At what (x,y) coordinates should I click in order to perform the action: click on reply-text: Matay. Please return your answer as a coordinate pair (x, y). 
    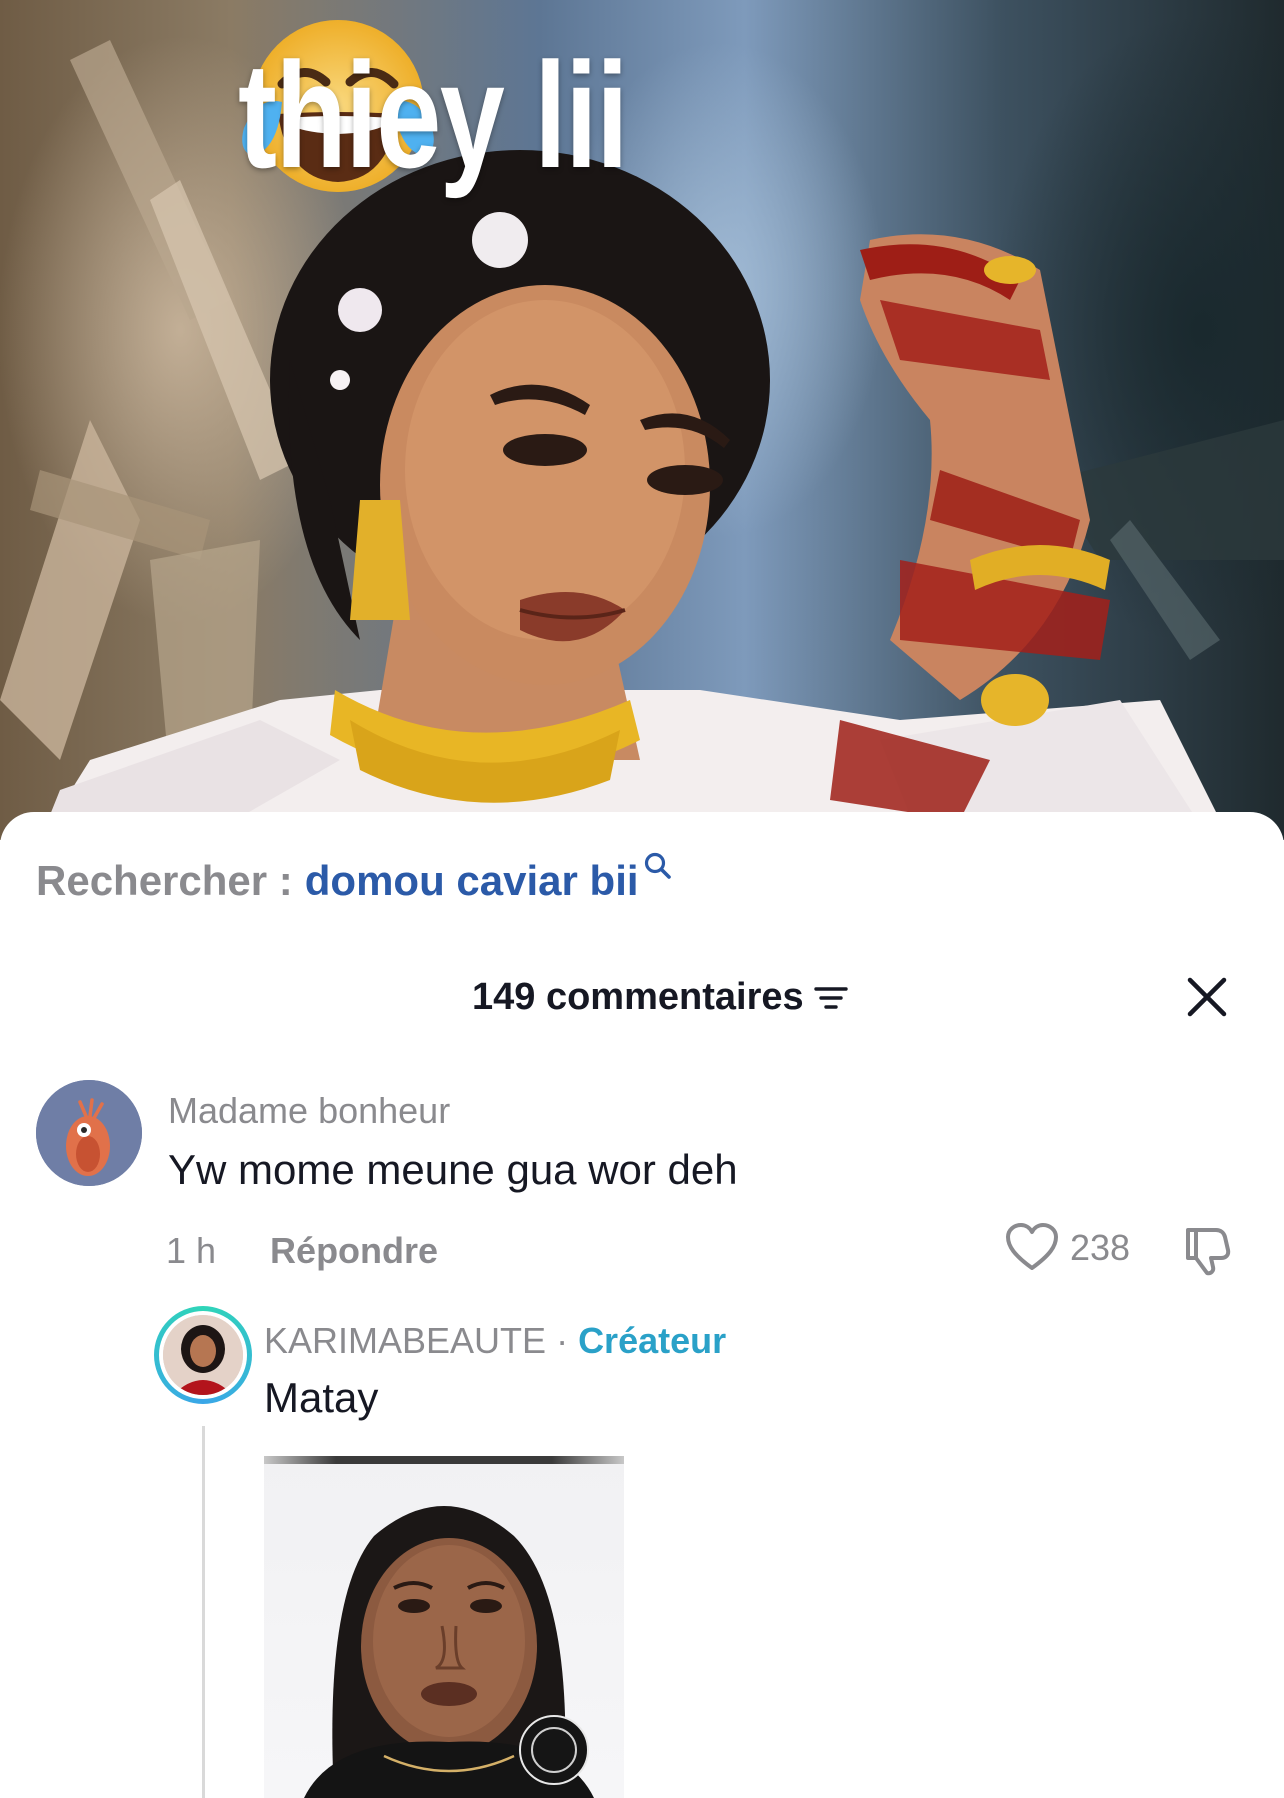
    Looking at the image, I should click on (321, 1397).